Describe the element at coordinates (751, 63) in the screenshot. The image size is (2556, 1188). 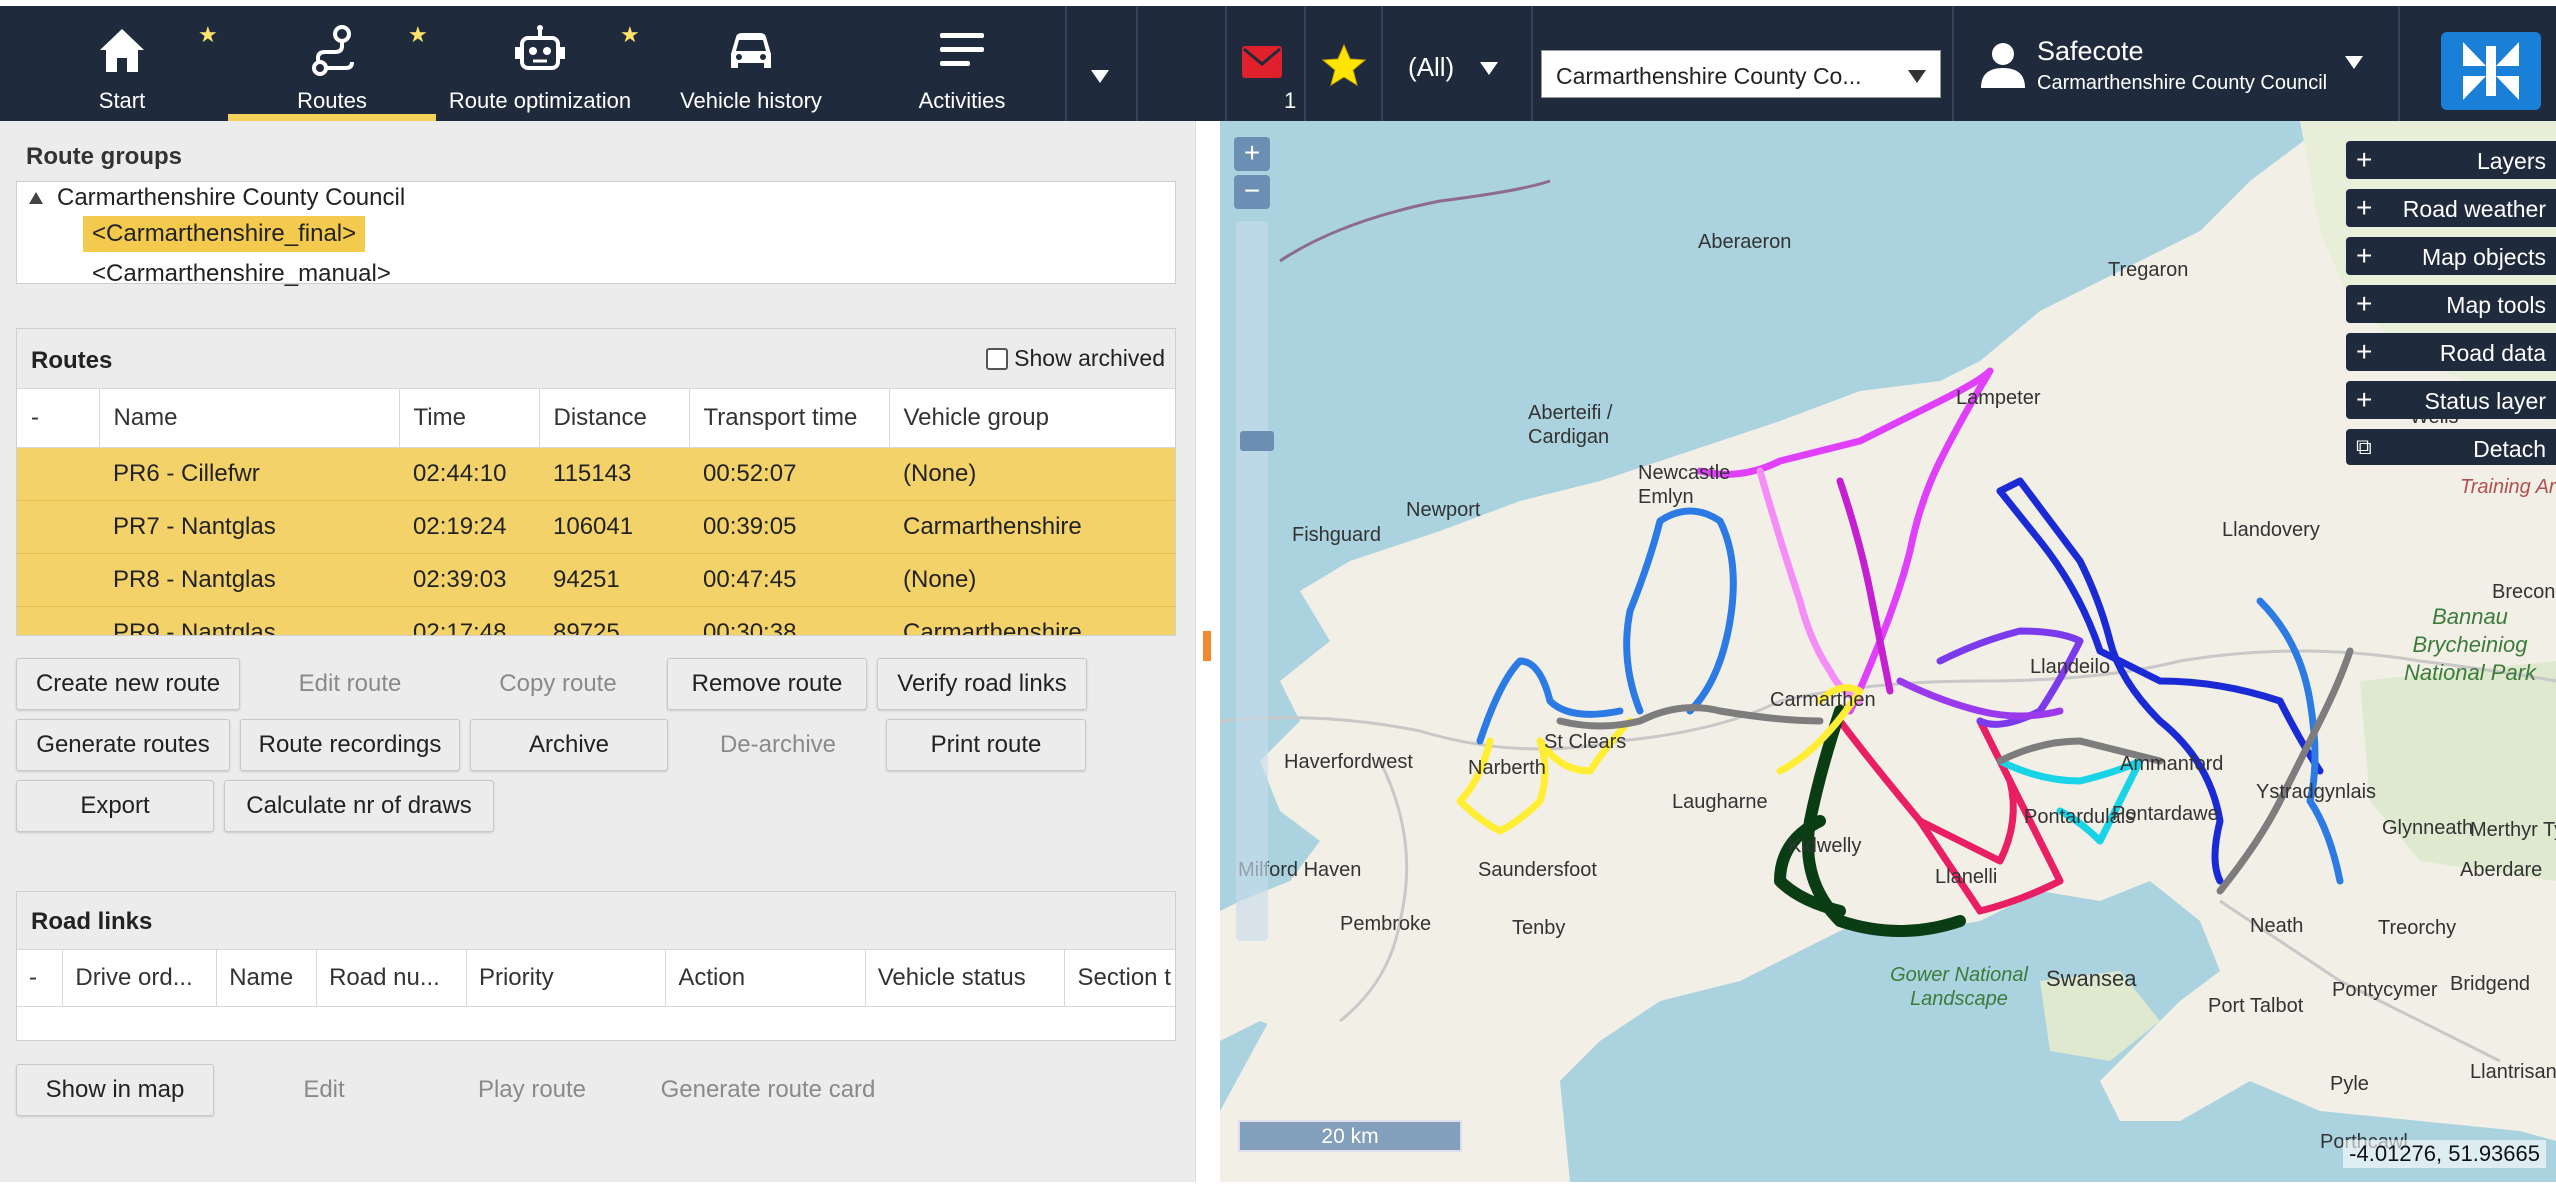
I see `nav-vehicle-history: Vehicle history` at that location.